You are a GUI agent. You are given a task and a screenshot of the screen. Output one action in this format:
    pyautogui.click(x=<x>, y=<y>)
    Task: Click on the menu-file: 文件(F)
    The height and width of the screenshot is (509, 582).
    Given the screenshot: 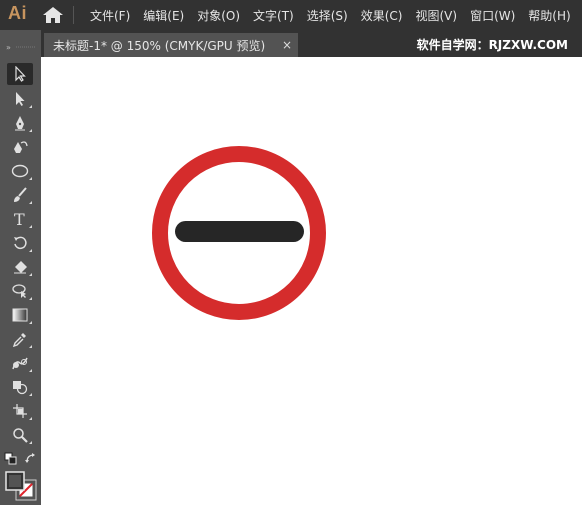 What is the action you would take?
    pyautogui.click(x=110, y=15)
    